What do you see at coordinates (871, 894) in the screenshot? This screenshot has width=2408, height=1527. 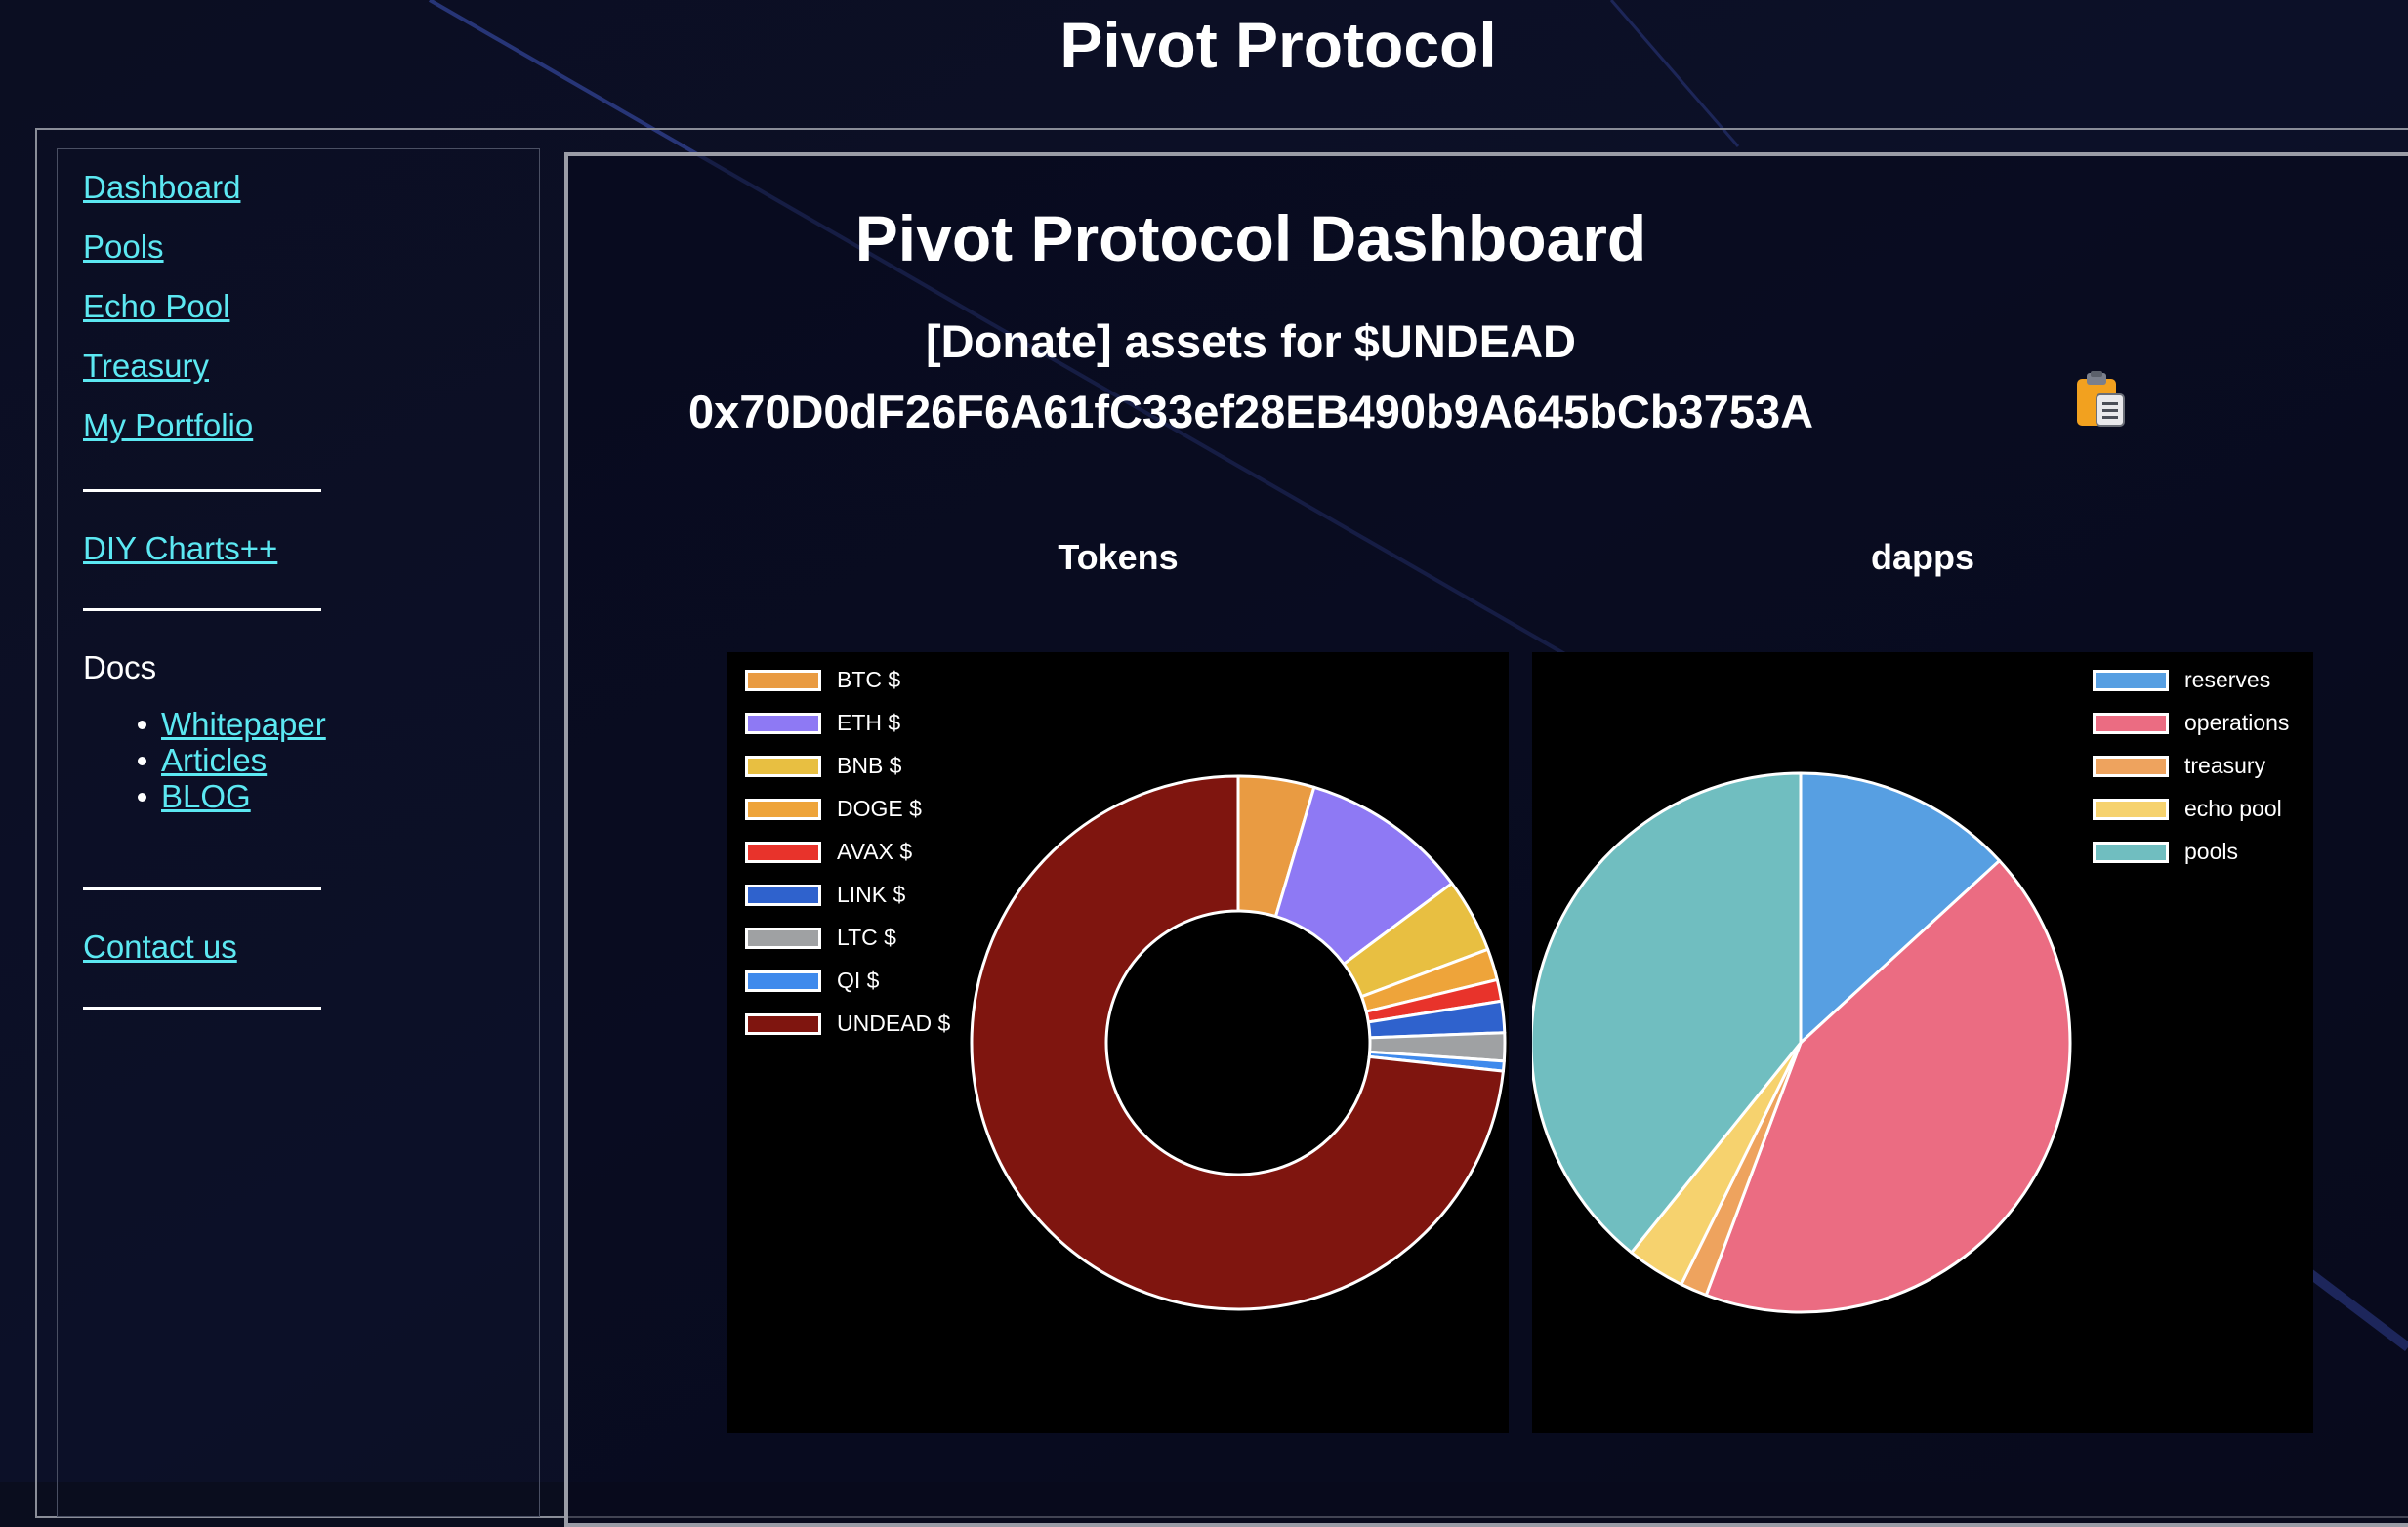 I see `legend-label: LINK $` at bounding box center [871, 894].